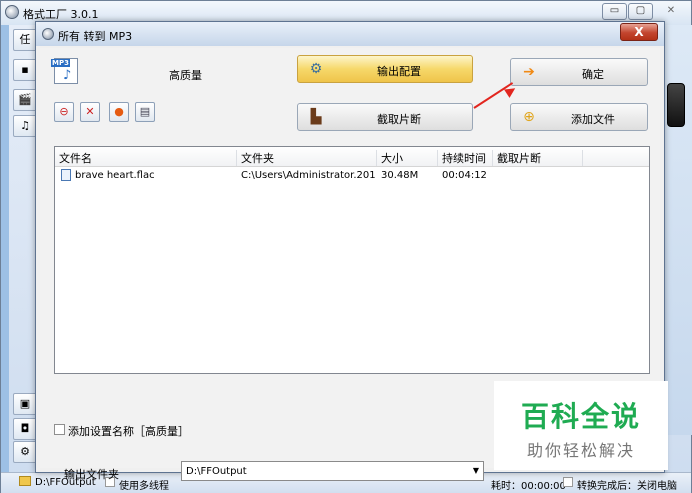 This screenshot has width=692, height=493. What do you see at coordinates (146, 158) in the screenshot?
I see `column-header-name: 文件名` at bounding box center [146, 158].